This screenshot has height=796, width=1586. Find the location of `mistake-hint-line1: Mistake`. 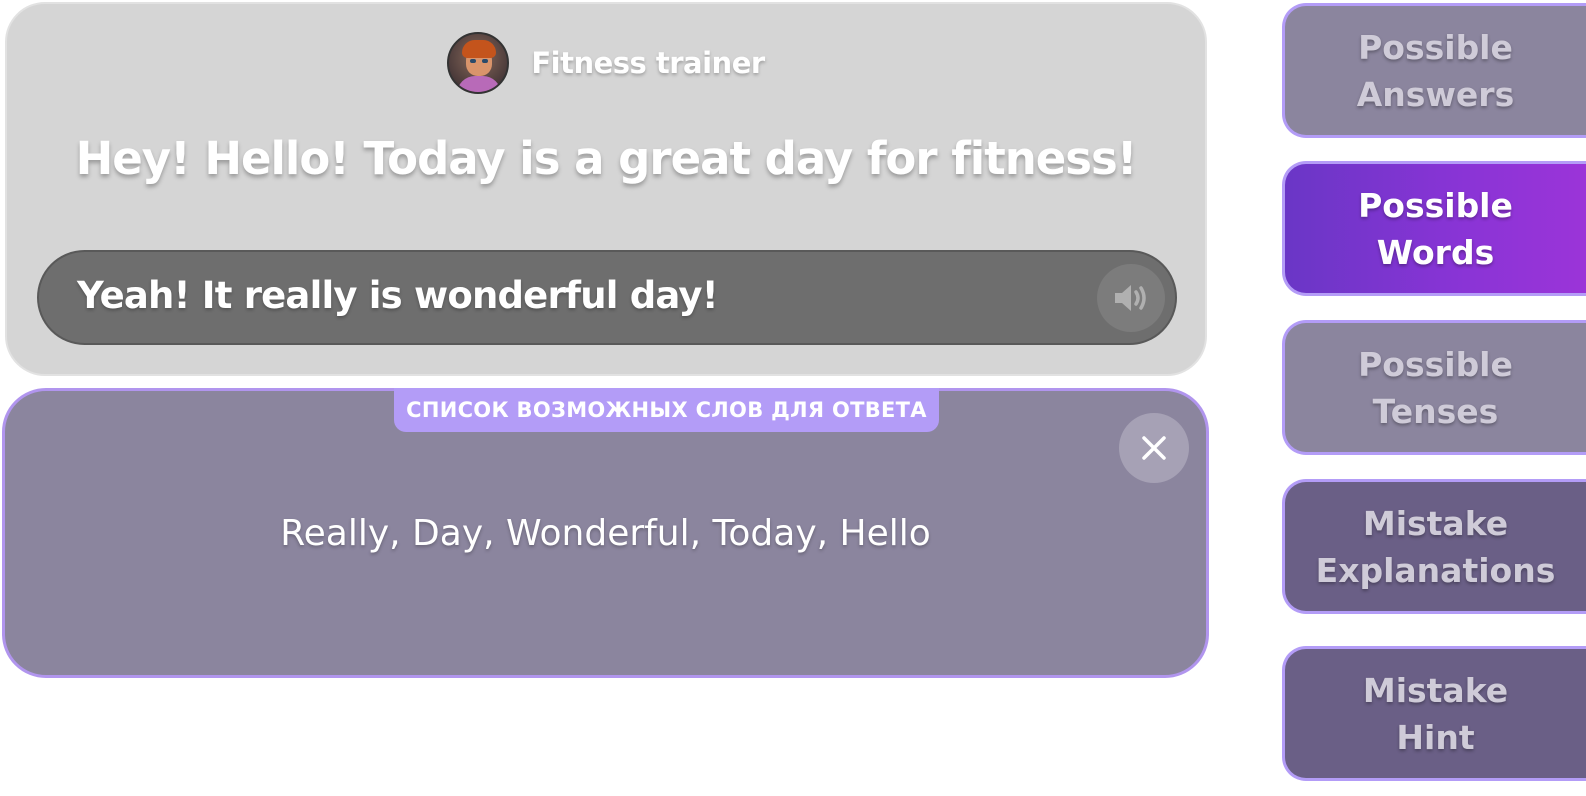

mistake-hint-line1: Mistake is located at coordinates (1435, 690).